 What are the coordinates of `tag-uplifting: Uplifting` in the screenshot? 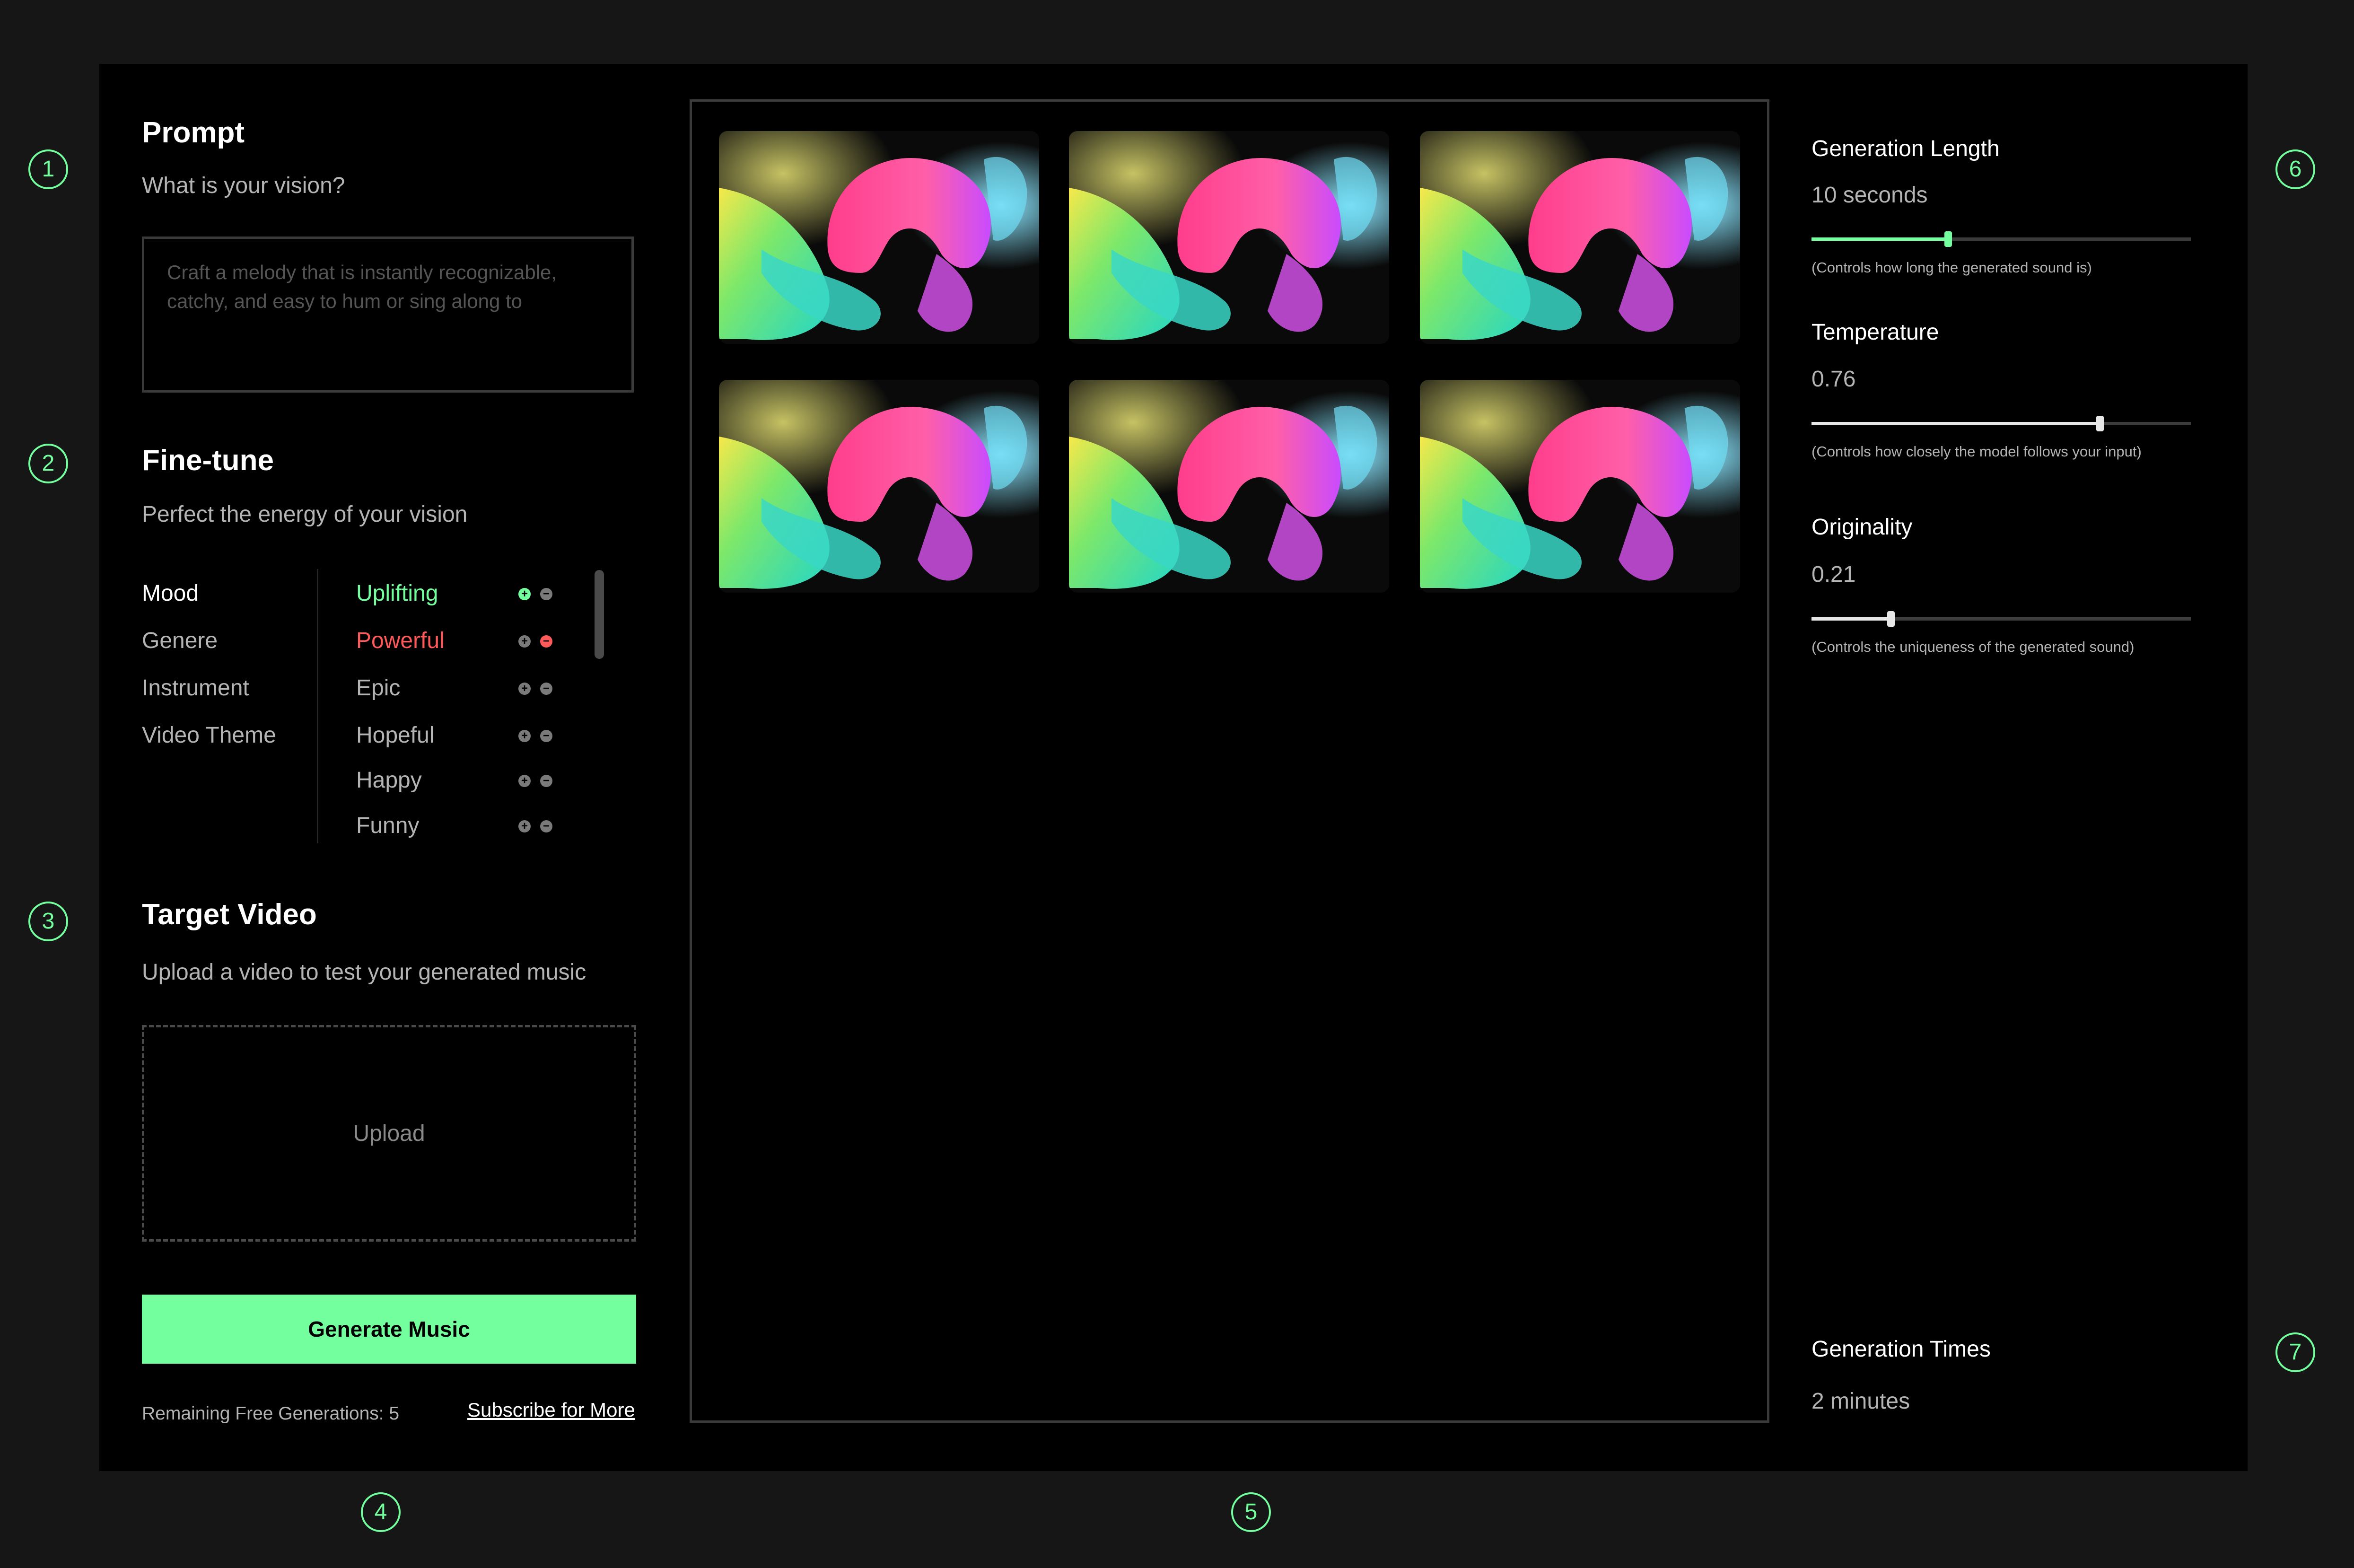 It's located at (397, 593).